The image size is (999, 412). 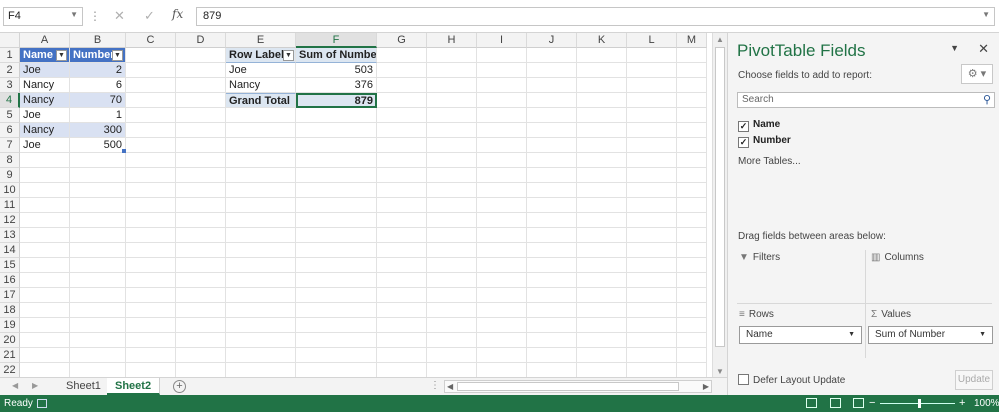 I want to click on cell-d18, so click(x=201, y=310).